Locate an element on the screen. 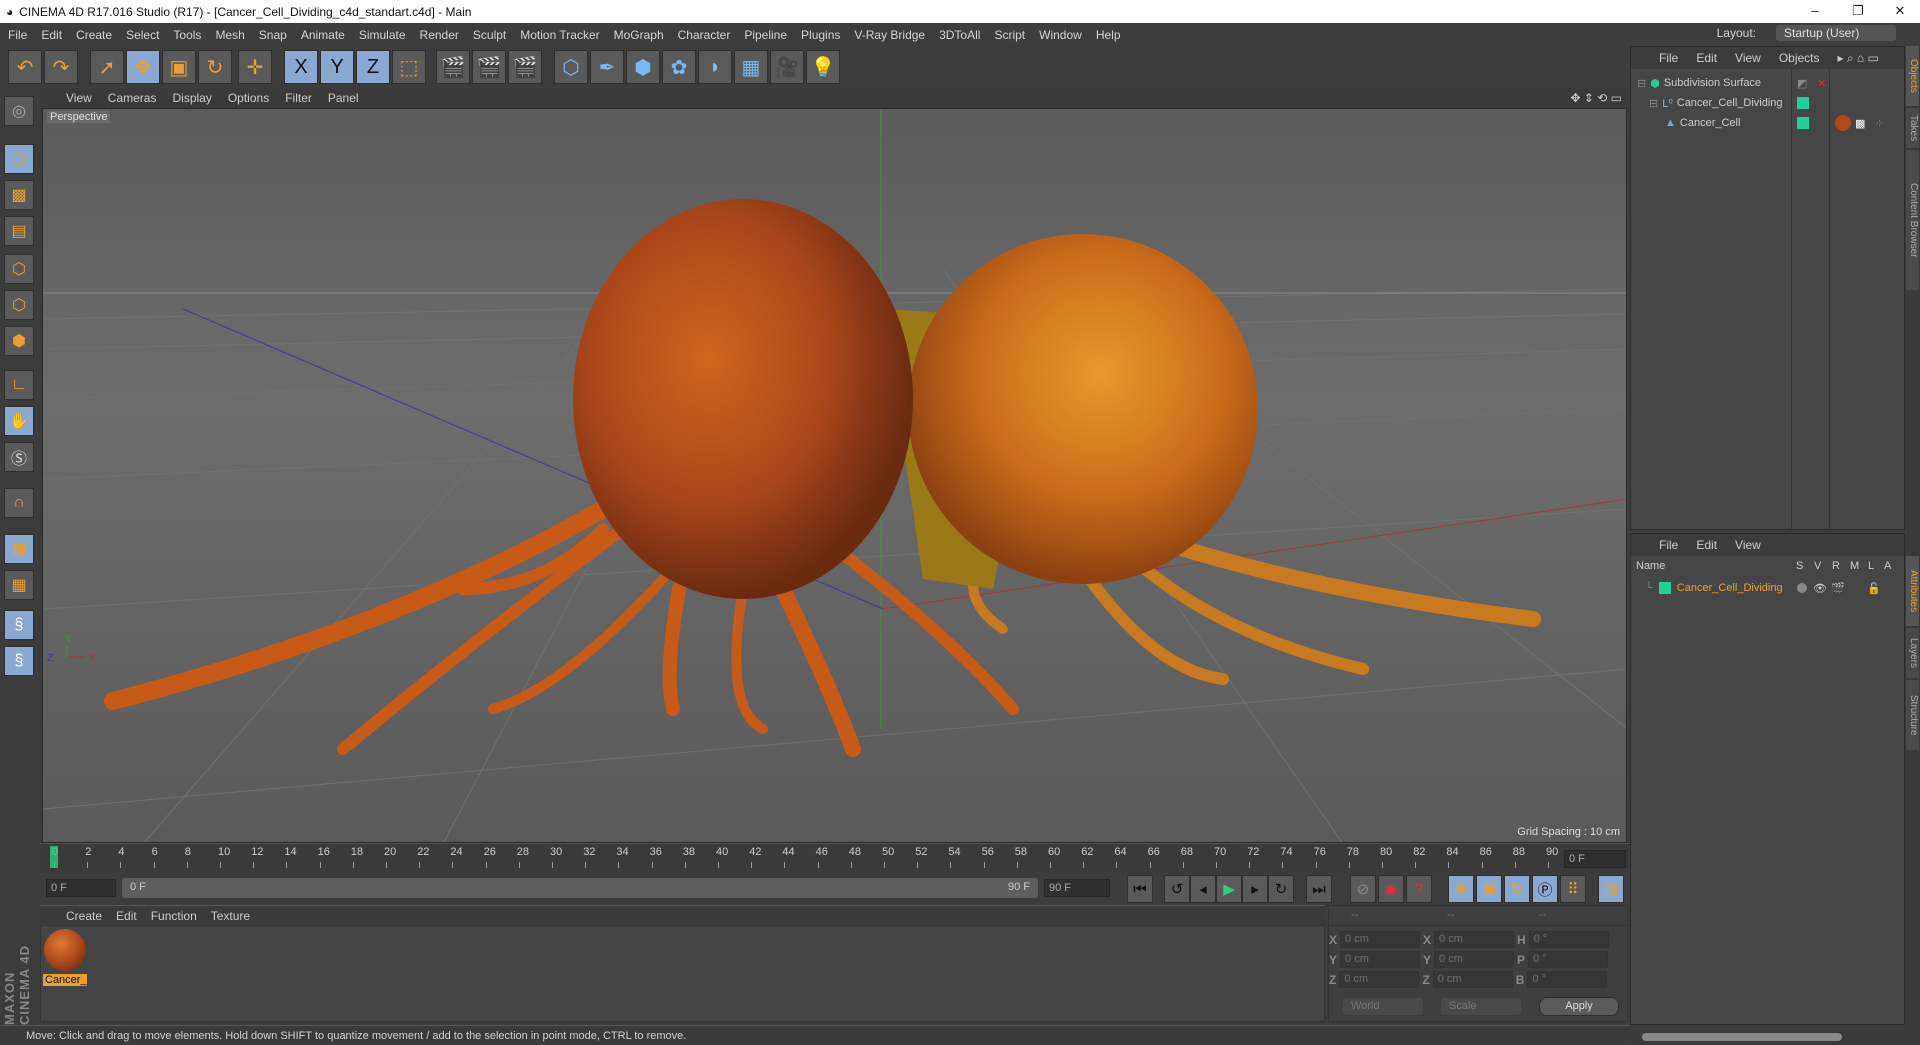 This screenshot has width=1920, height=1045. viewport-menu-cameras: Cameras is located at coordinates (132, 98).